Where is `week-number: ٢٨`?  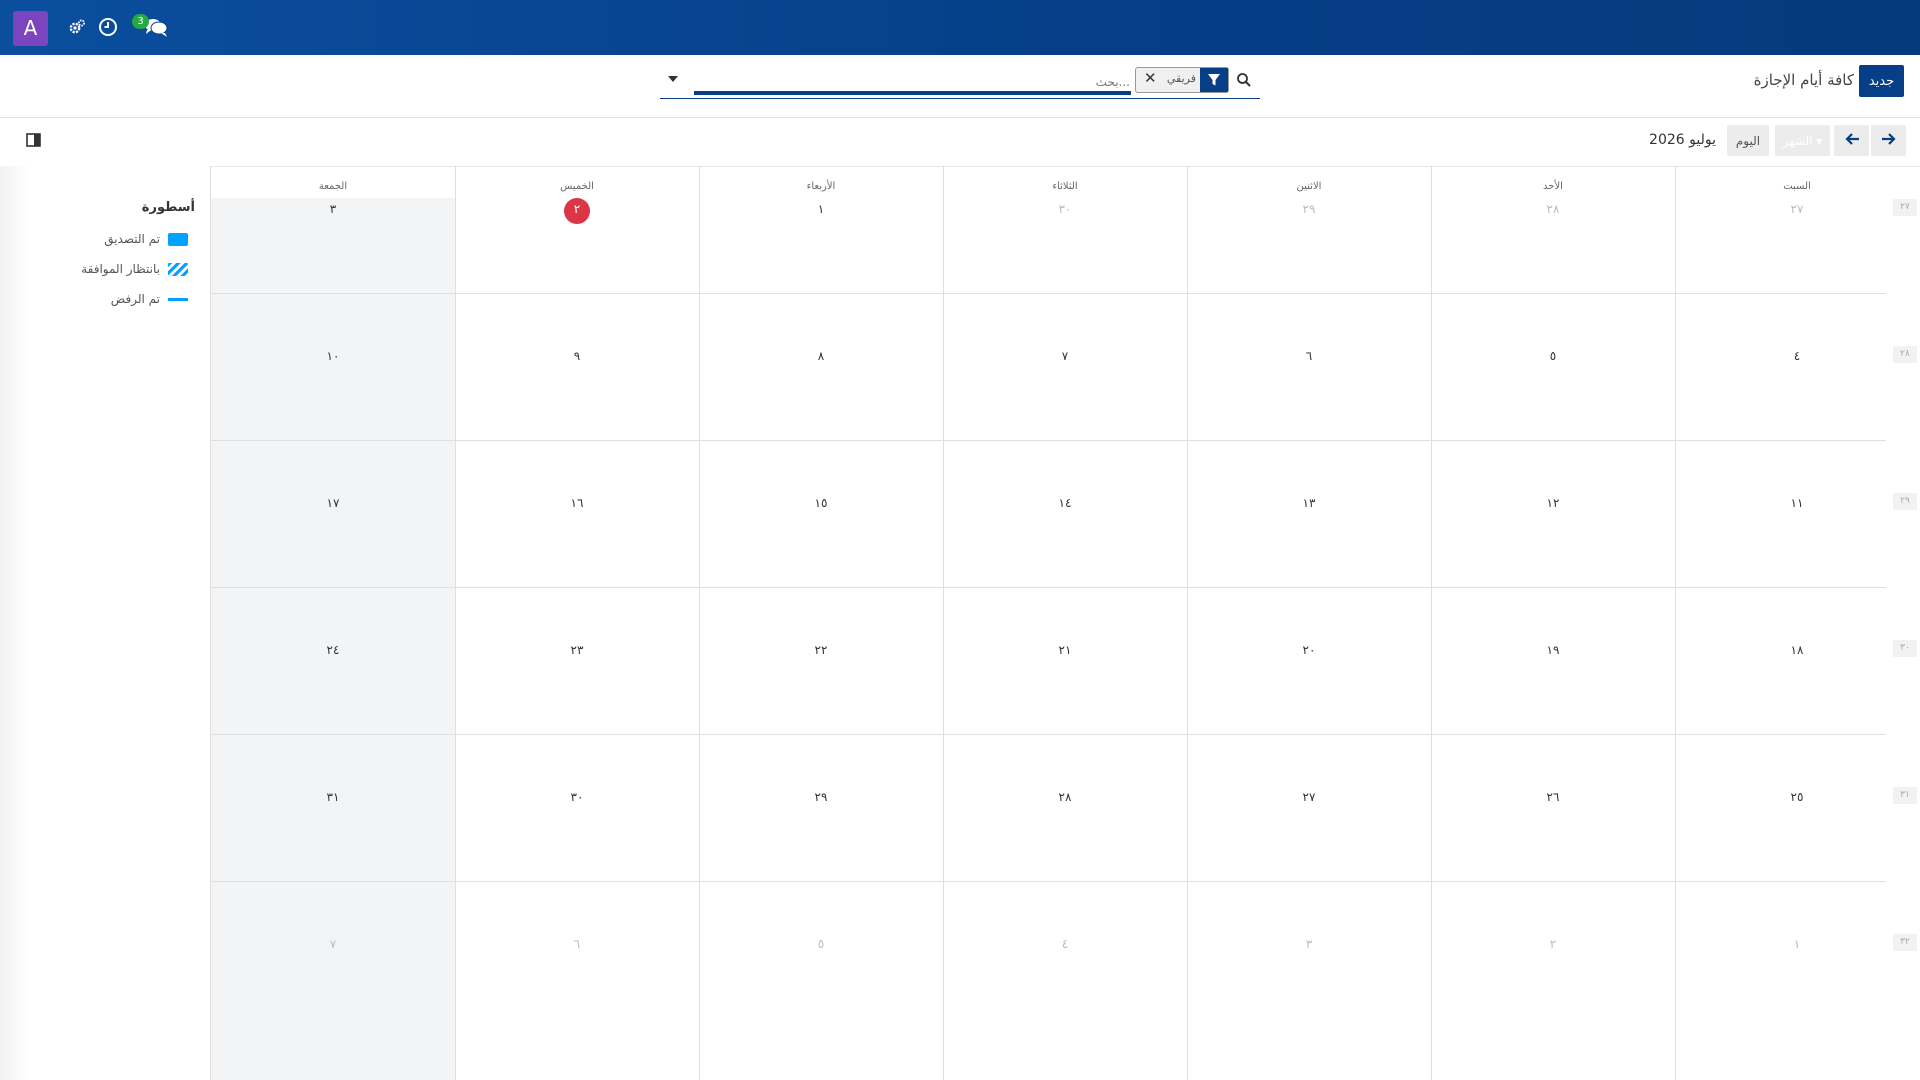
week-number: ٢٨ is located at coordinates (1905, 354).